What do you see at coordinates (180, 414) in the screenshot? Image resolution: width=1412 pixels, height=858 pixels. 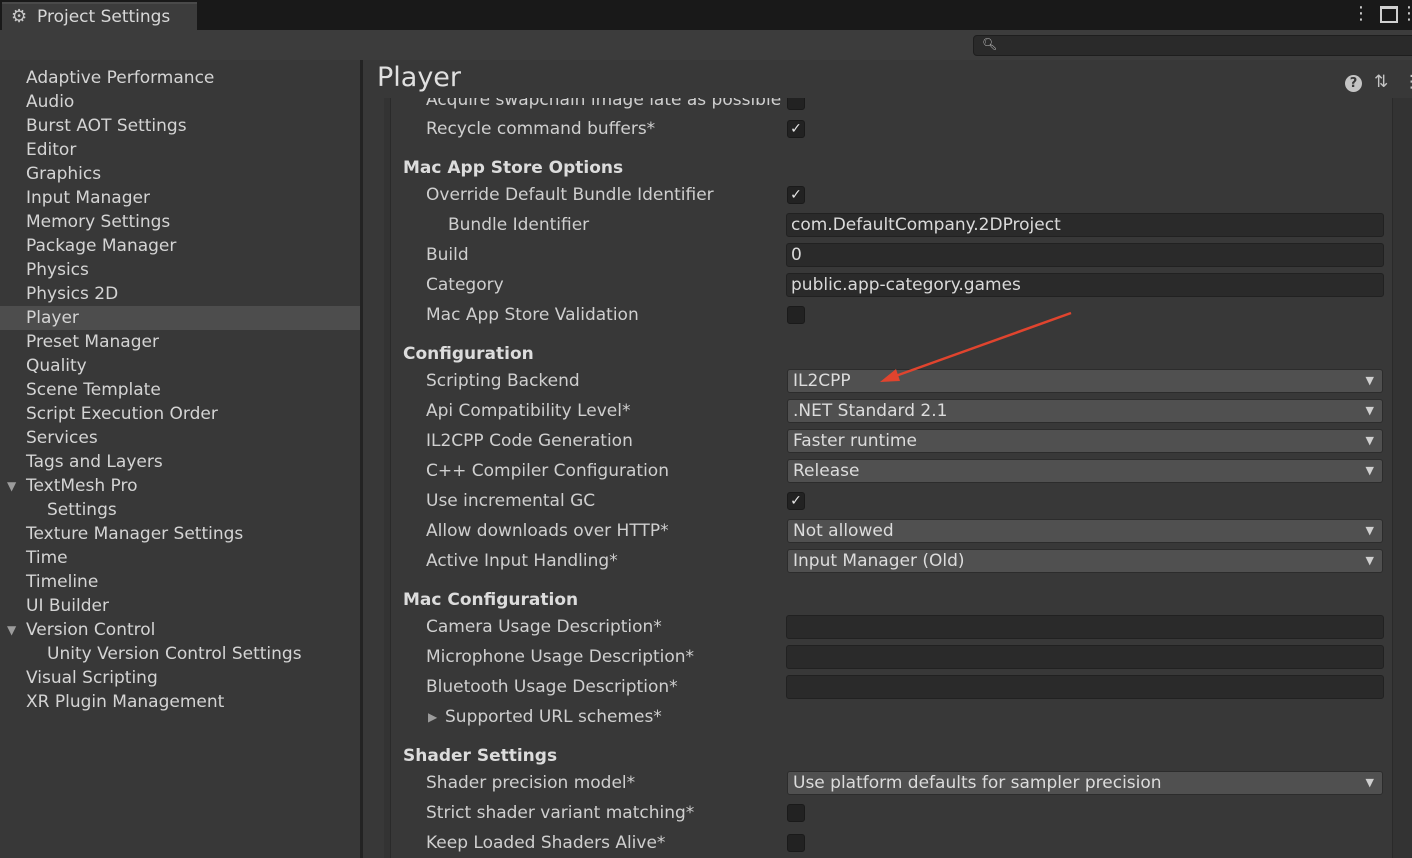 I see `sidebar-item-script-execution-order: Script Execution Order` at bounding box center [180, 414].